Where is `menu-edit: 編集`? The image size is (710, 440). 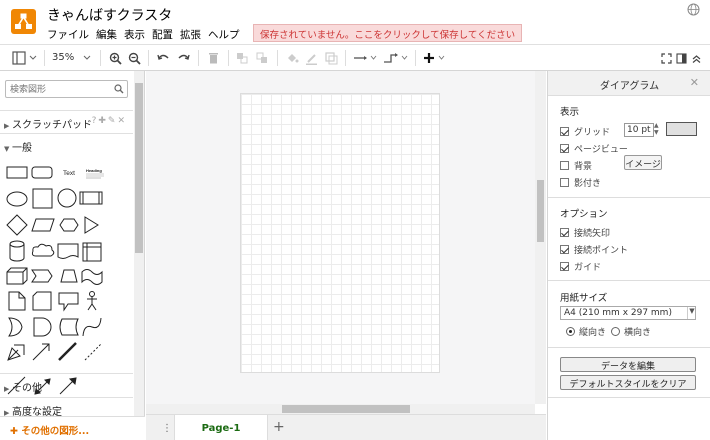 menu-edit: 編集 is located at coordinates (106, 34).